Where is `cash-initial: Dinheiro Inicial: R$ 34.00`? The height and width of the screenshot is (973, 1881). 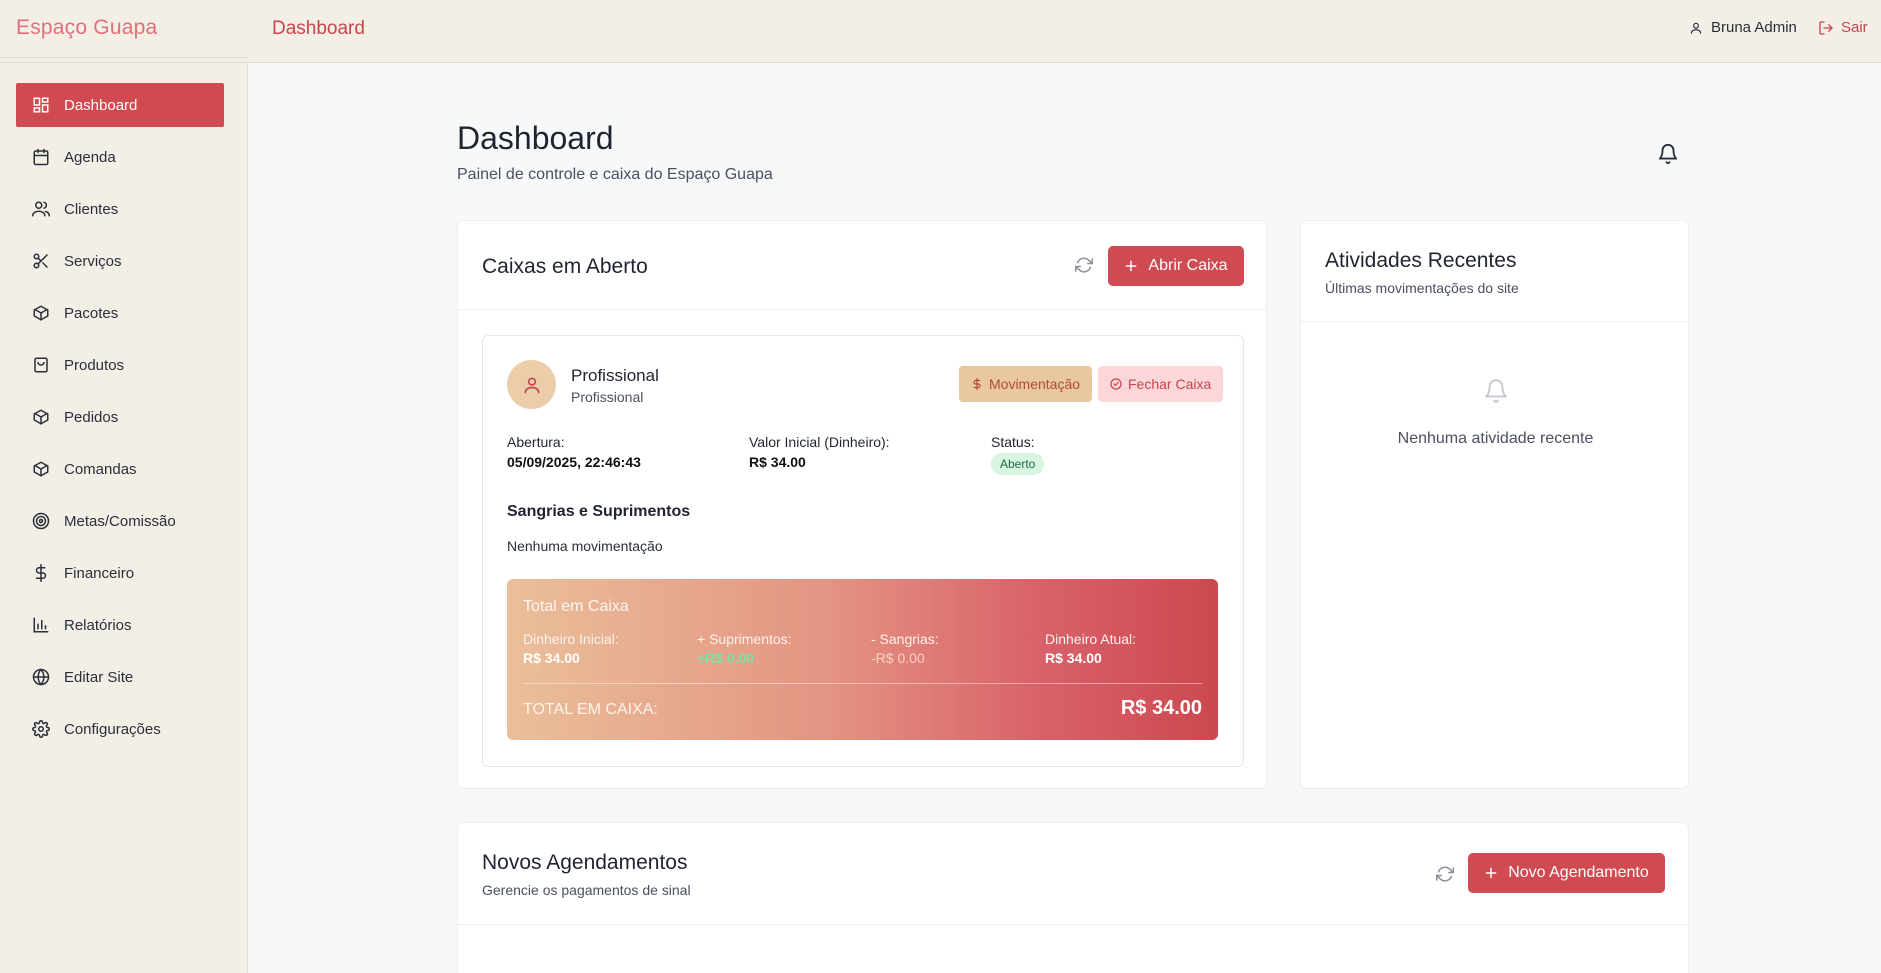
cash-initial: Dinheiro Inicial: R$ 34.00 is located at coordinates (571, 648).